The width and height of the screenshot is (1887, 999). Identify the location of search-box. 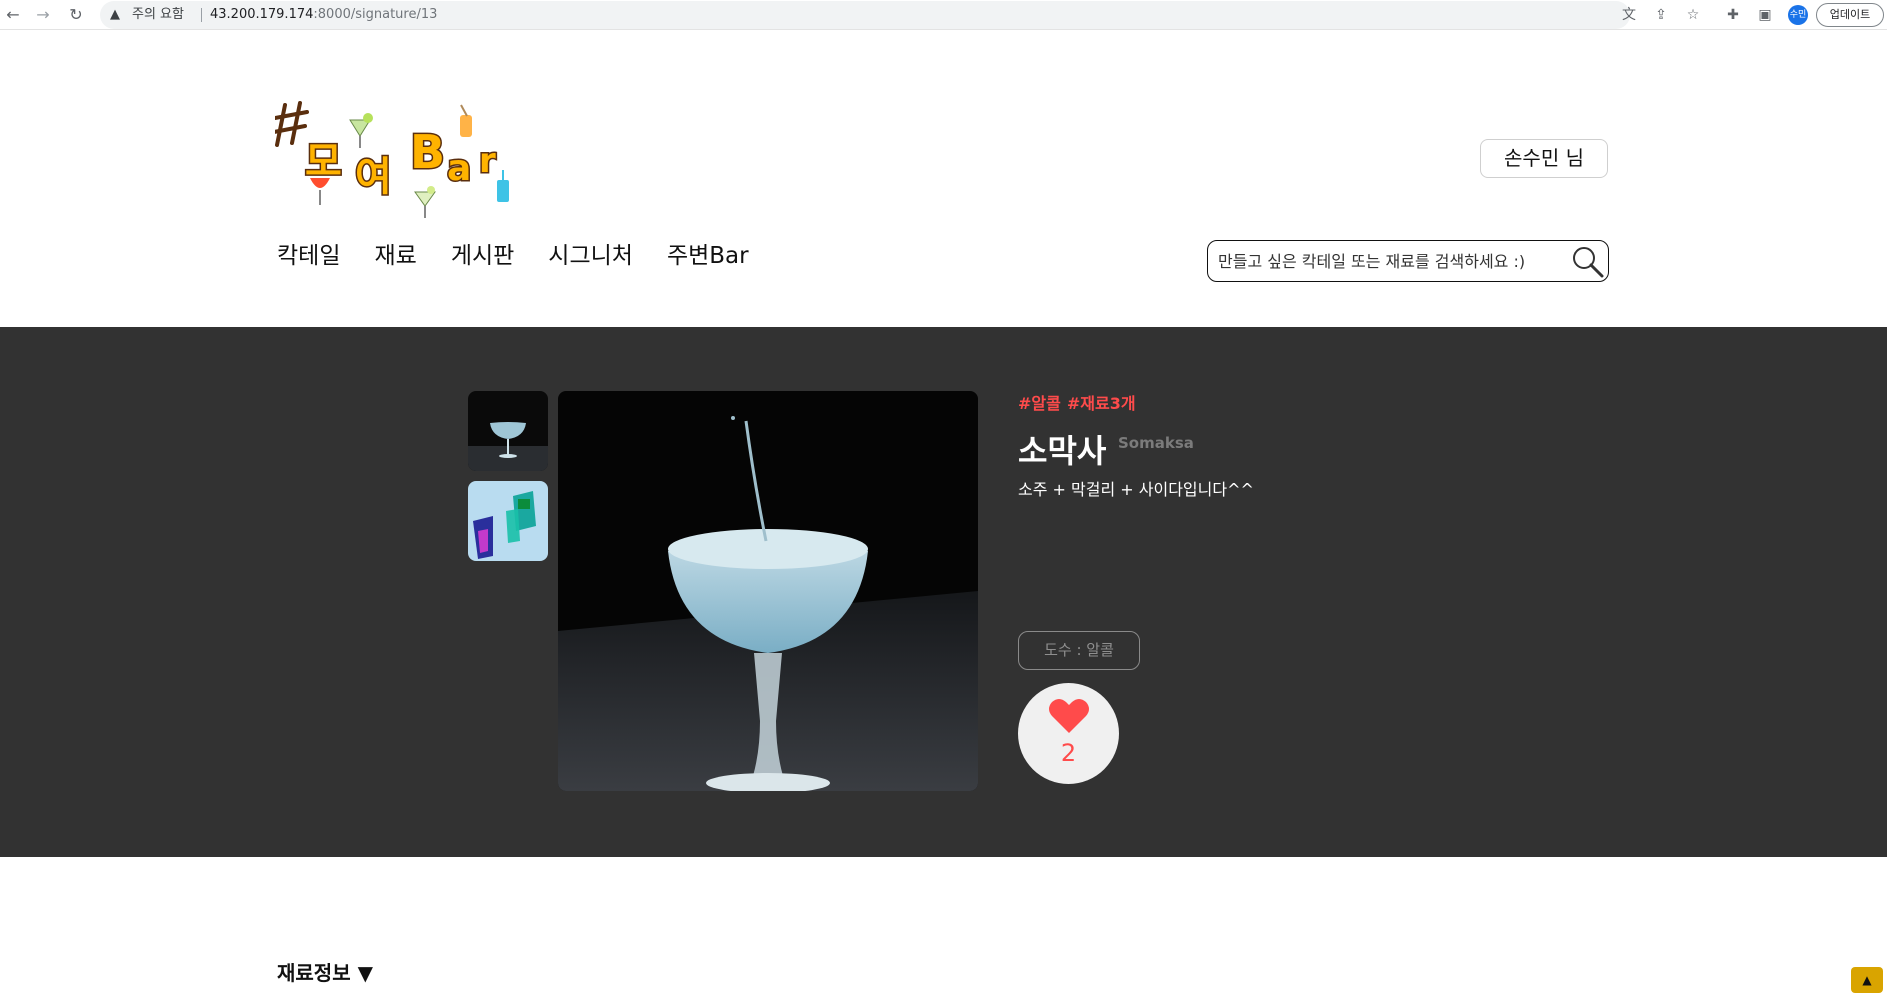
(1408, 261).